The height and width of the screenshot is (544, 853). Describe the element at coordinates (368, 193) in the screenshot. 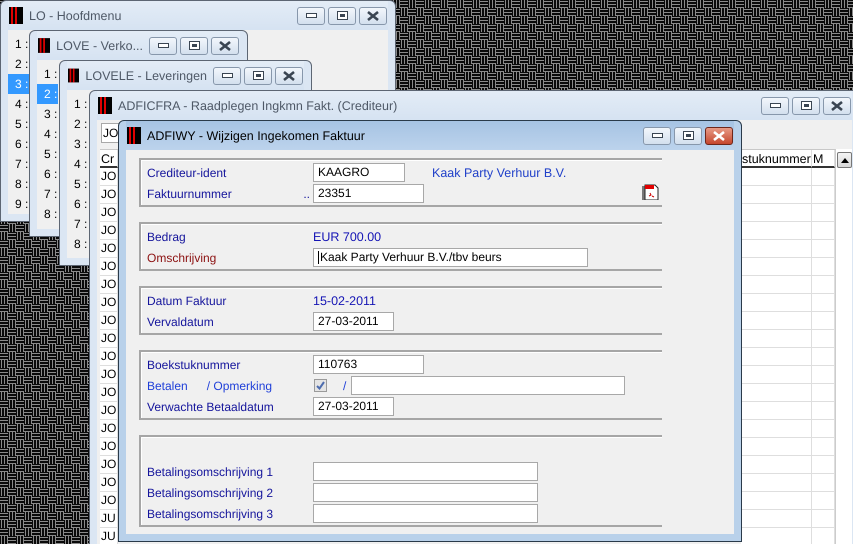

I see `text-field: 23351` at that location.